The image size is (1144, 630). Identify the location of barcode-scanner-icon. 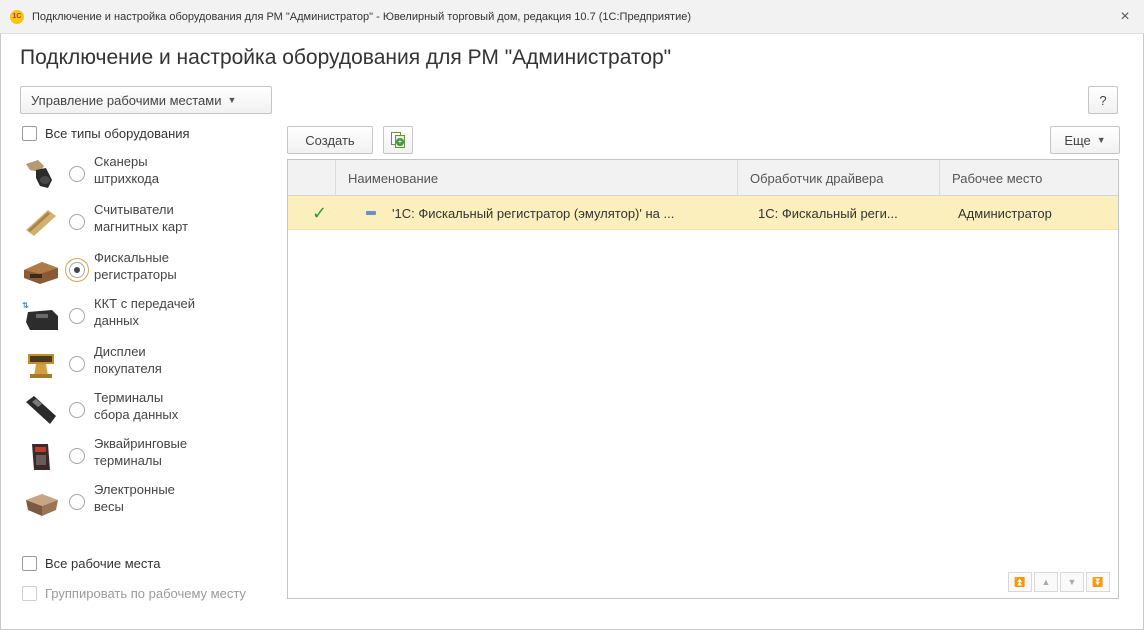
(39, 174).